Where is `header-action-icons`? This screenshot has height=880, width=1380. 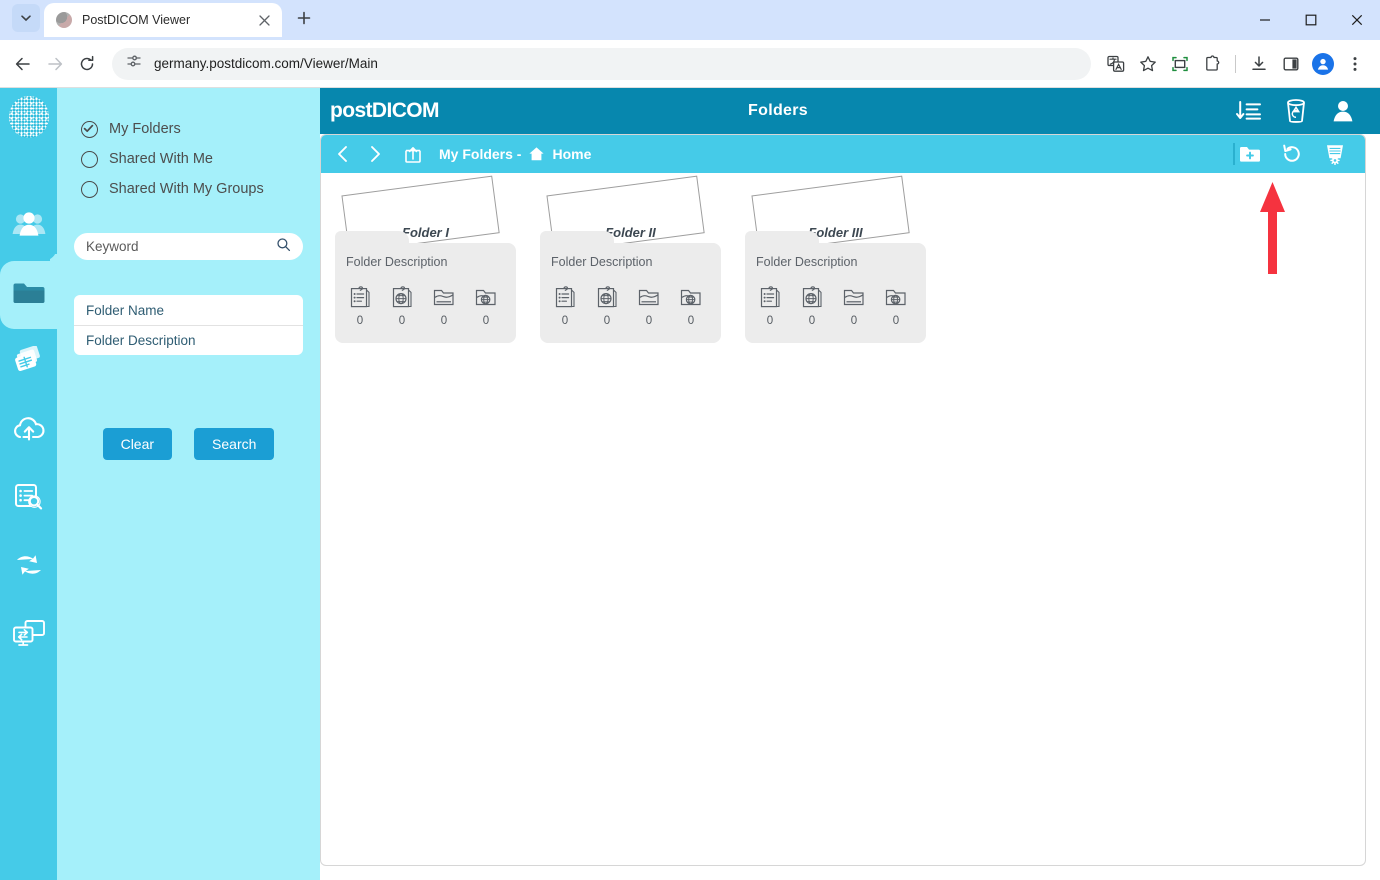 header-action-icons is located at coordinates (1308, 111).